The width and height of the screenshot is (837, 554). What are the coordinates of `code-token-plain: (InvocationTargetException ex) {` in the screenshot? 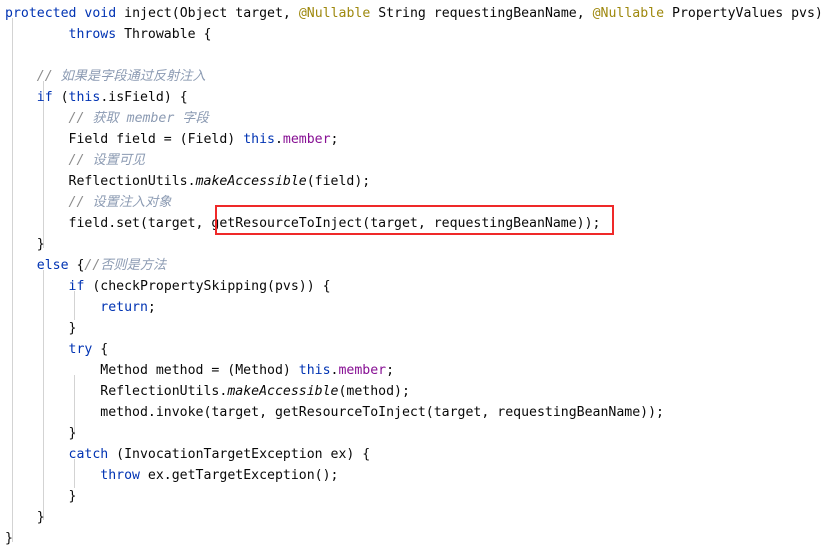 It's located at (239, 454).